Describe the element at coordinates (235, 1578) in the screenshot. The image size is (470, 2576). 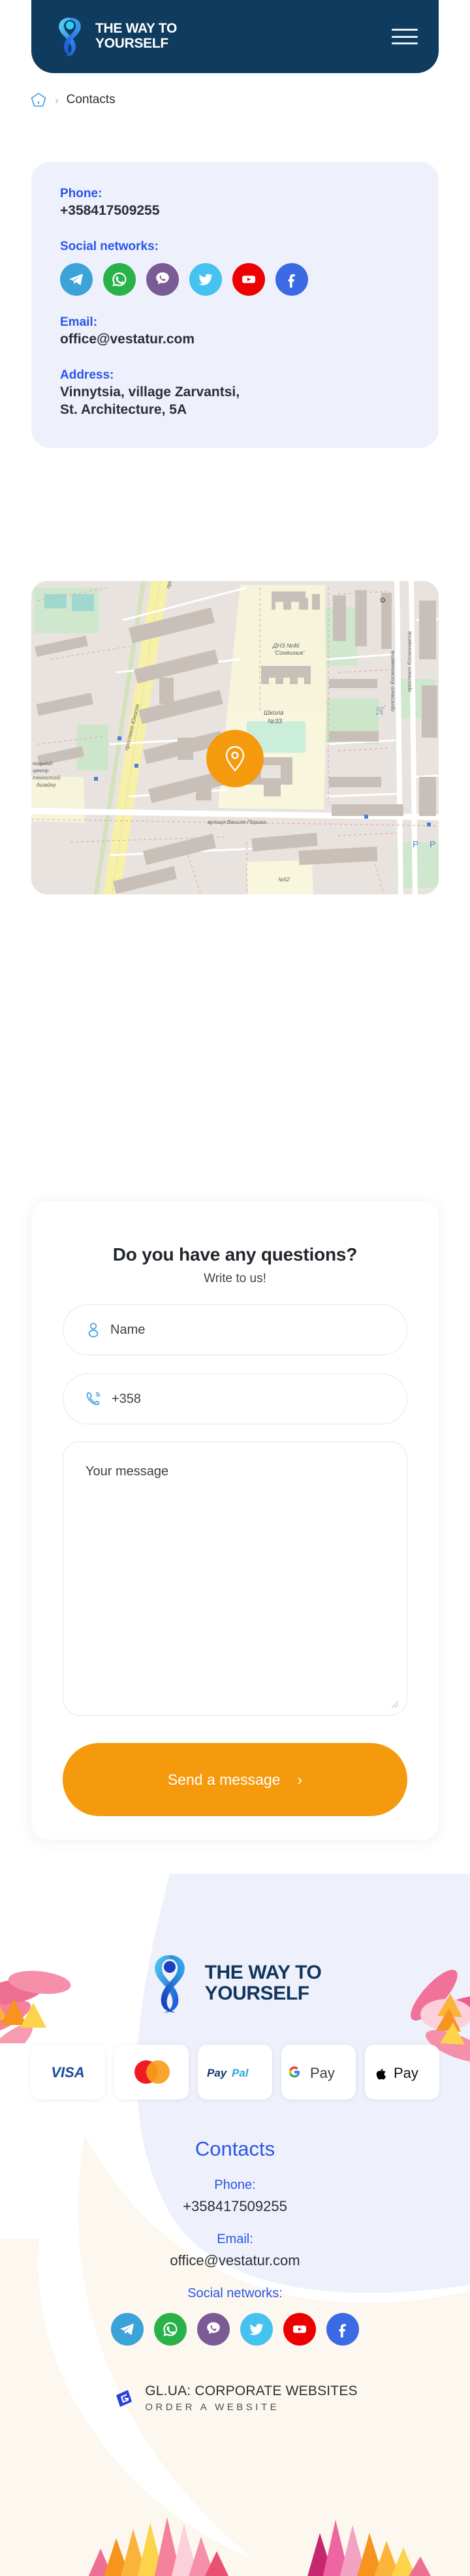
I see `message-textarea: Your message` at that location.